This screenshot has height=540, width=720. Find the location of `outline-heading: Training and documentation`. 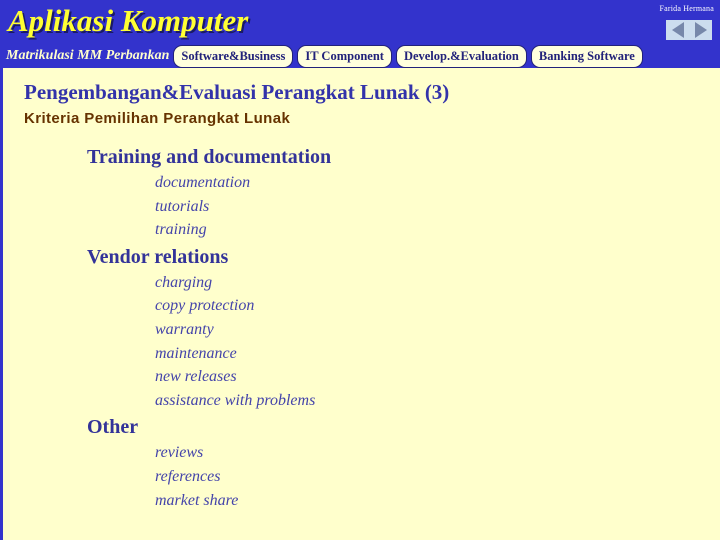

outline-heading: Training and documentation is located at coordinates (209, 157).